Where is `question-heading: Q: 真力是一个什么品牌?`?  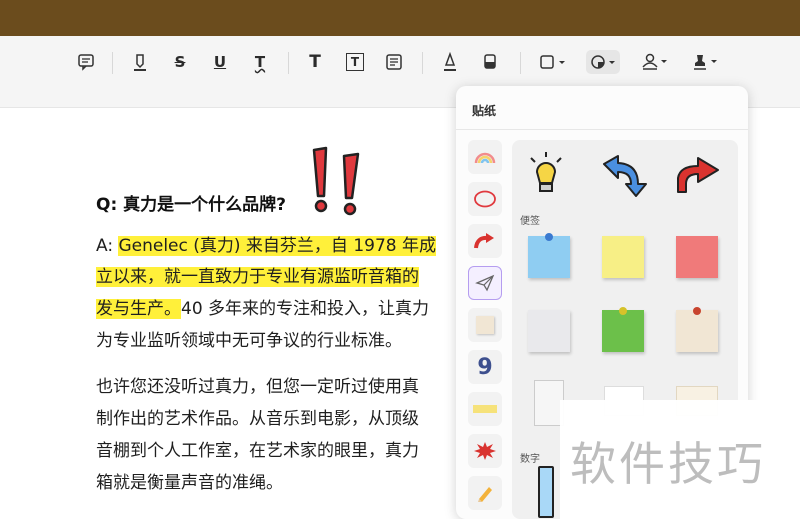
question-heading: Q: 真力是一个什么品牌? is located at coordinates (191, 205).